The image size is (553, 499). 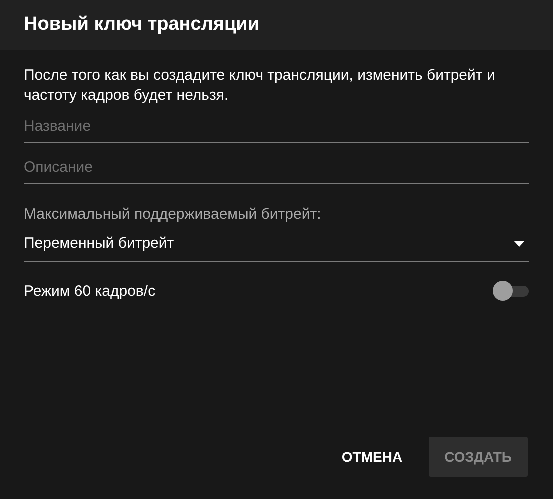 I want to click on dialog-title: Новый ключ трансляции, so click(x=142, y=25).